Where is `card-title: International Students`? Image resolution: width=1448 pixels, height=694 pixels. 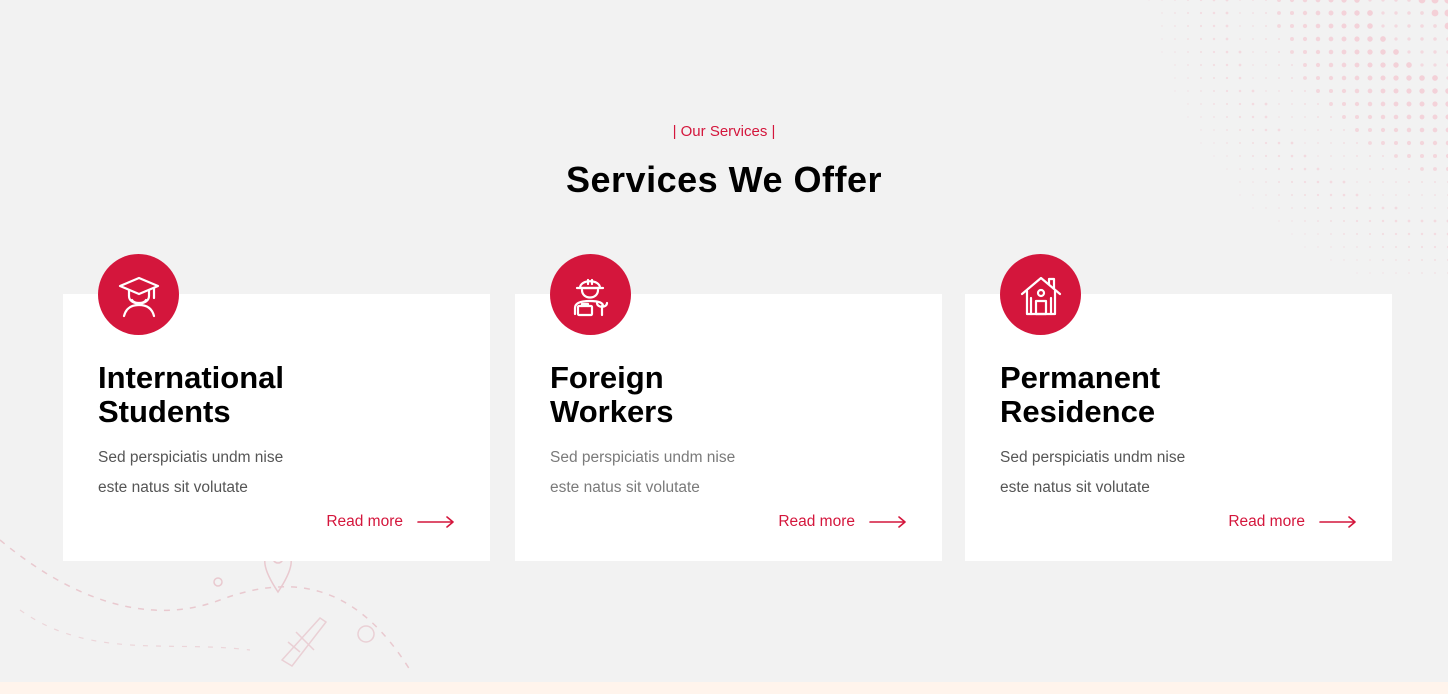 card-title: International Students is located at coordinates (191, 394).